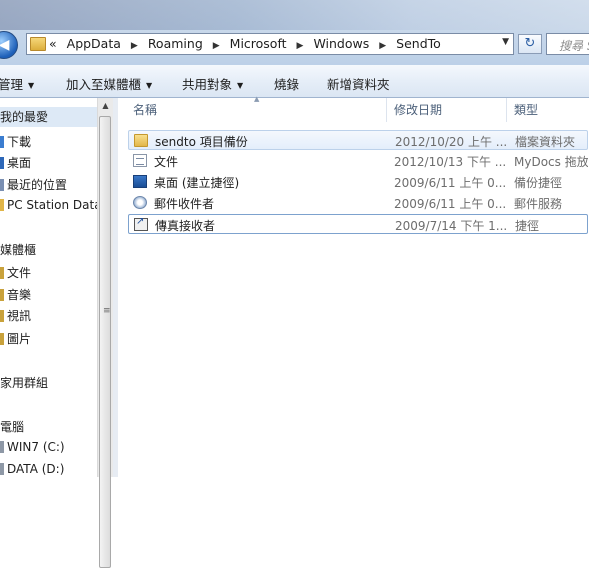  What do you see at coordinates (358, 140) in the screenshot?
I see `file-row: sendto 項目備份 2012/10/20 上午 ... 檔案資料夾` at bounding box center [358, 140].